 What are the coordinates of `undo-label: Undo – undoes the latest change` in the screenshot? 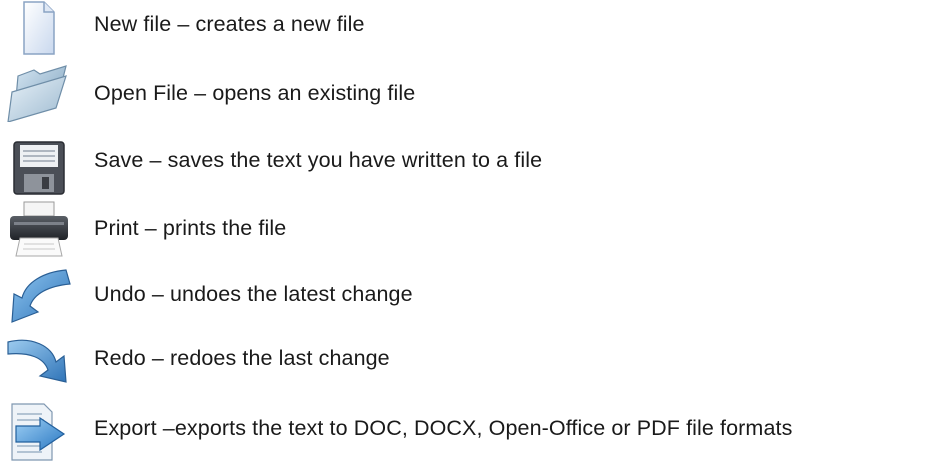 It's located at (253, 294).